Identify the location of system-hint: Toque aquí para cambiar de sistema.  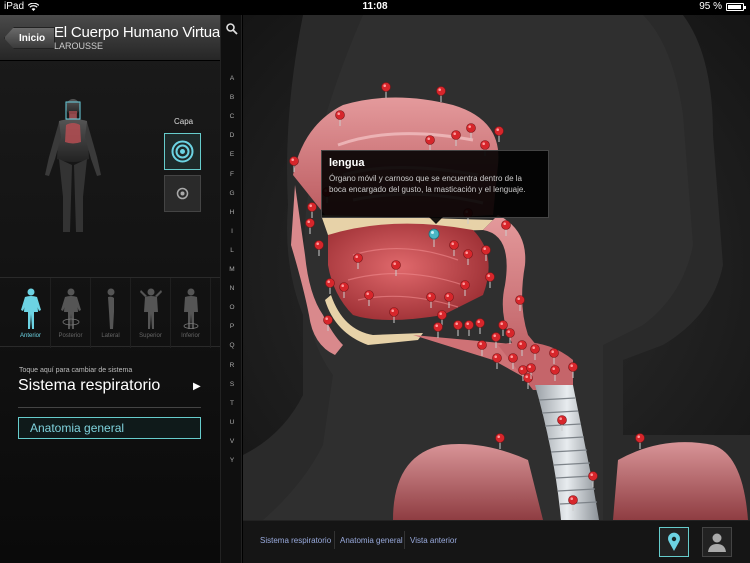
(76, 370).